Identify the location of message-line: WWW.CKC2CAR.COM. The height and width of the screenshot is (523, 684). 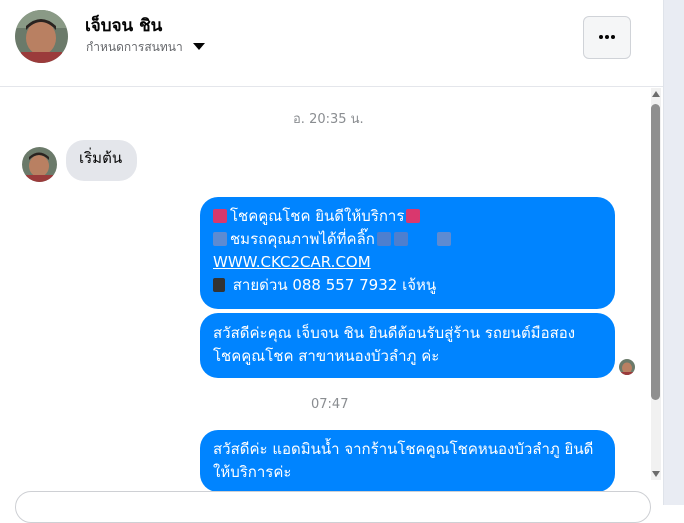
(407, 262).